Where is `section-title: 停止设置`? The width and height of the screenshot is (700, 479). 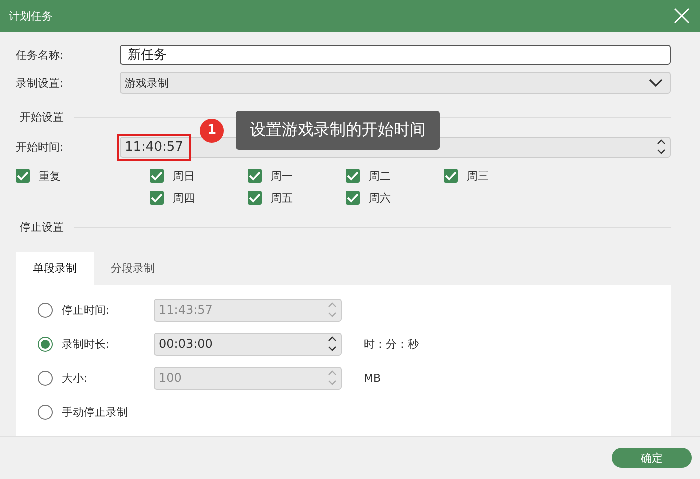
section-title: 停止设置 is located at coordinates (42, 227).